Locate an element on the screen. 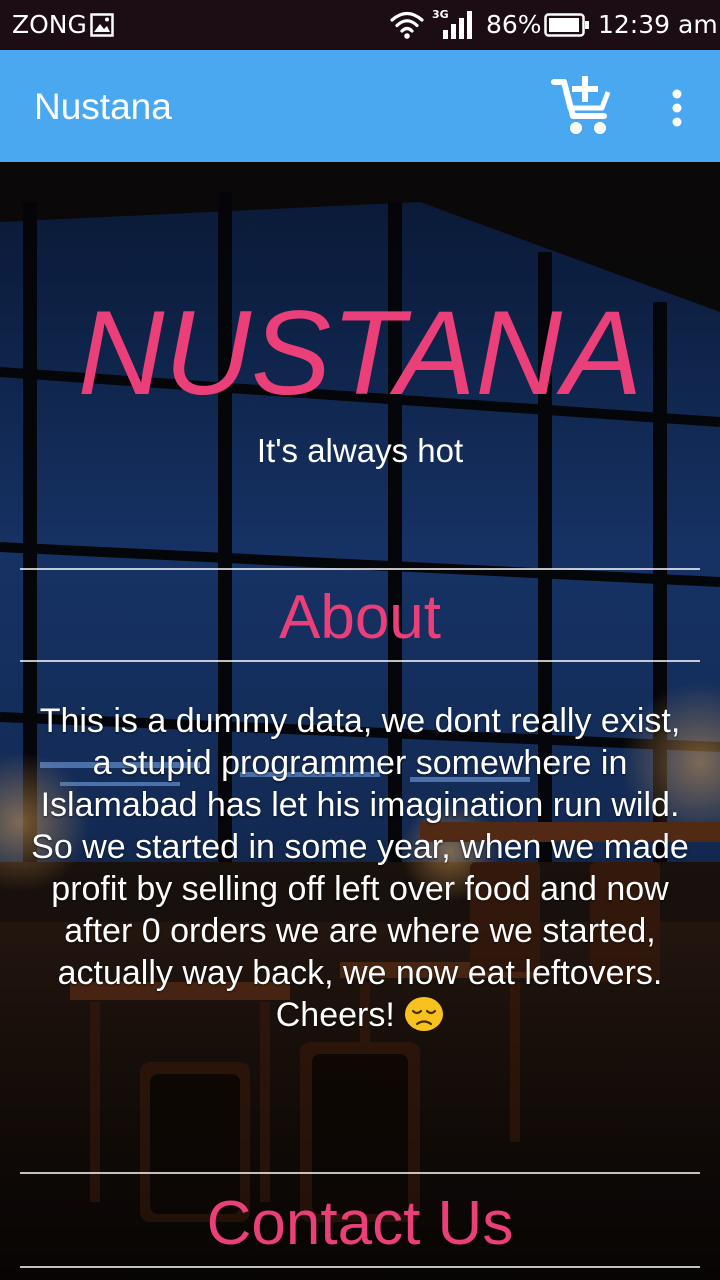 Image resolution: width=720 pixels, height=1280 pixels. battery-percent: 86% is located at coordinates (514, 24).